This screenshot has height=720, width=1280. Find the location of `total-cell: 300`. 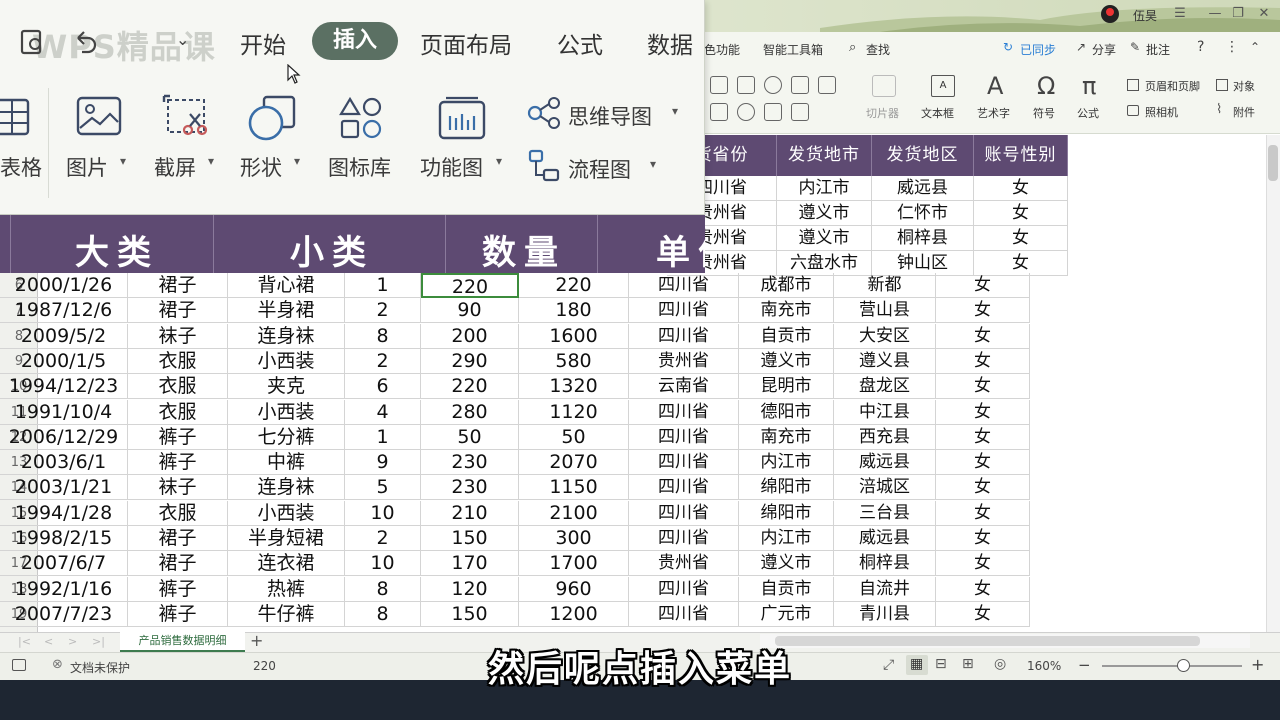

total-cell: 300 is located at coordinates (574, 538).